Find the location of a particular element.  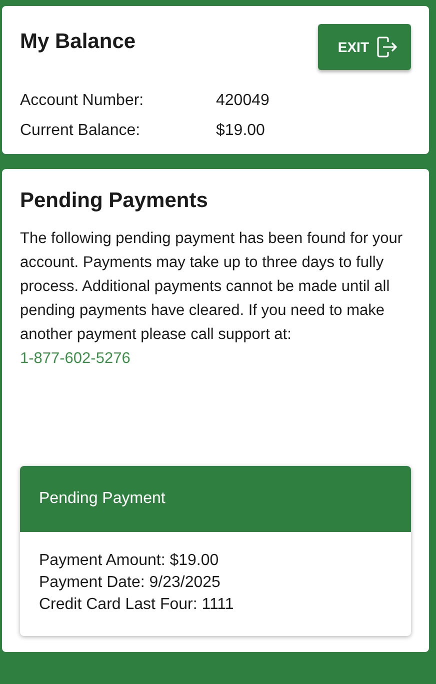

payment-detail: Payment Date: 9/23/2025 is located at coordinates (130, 583).